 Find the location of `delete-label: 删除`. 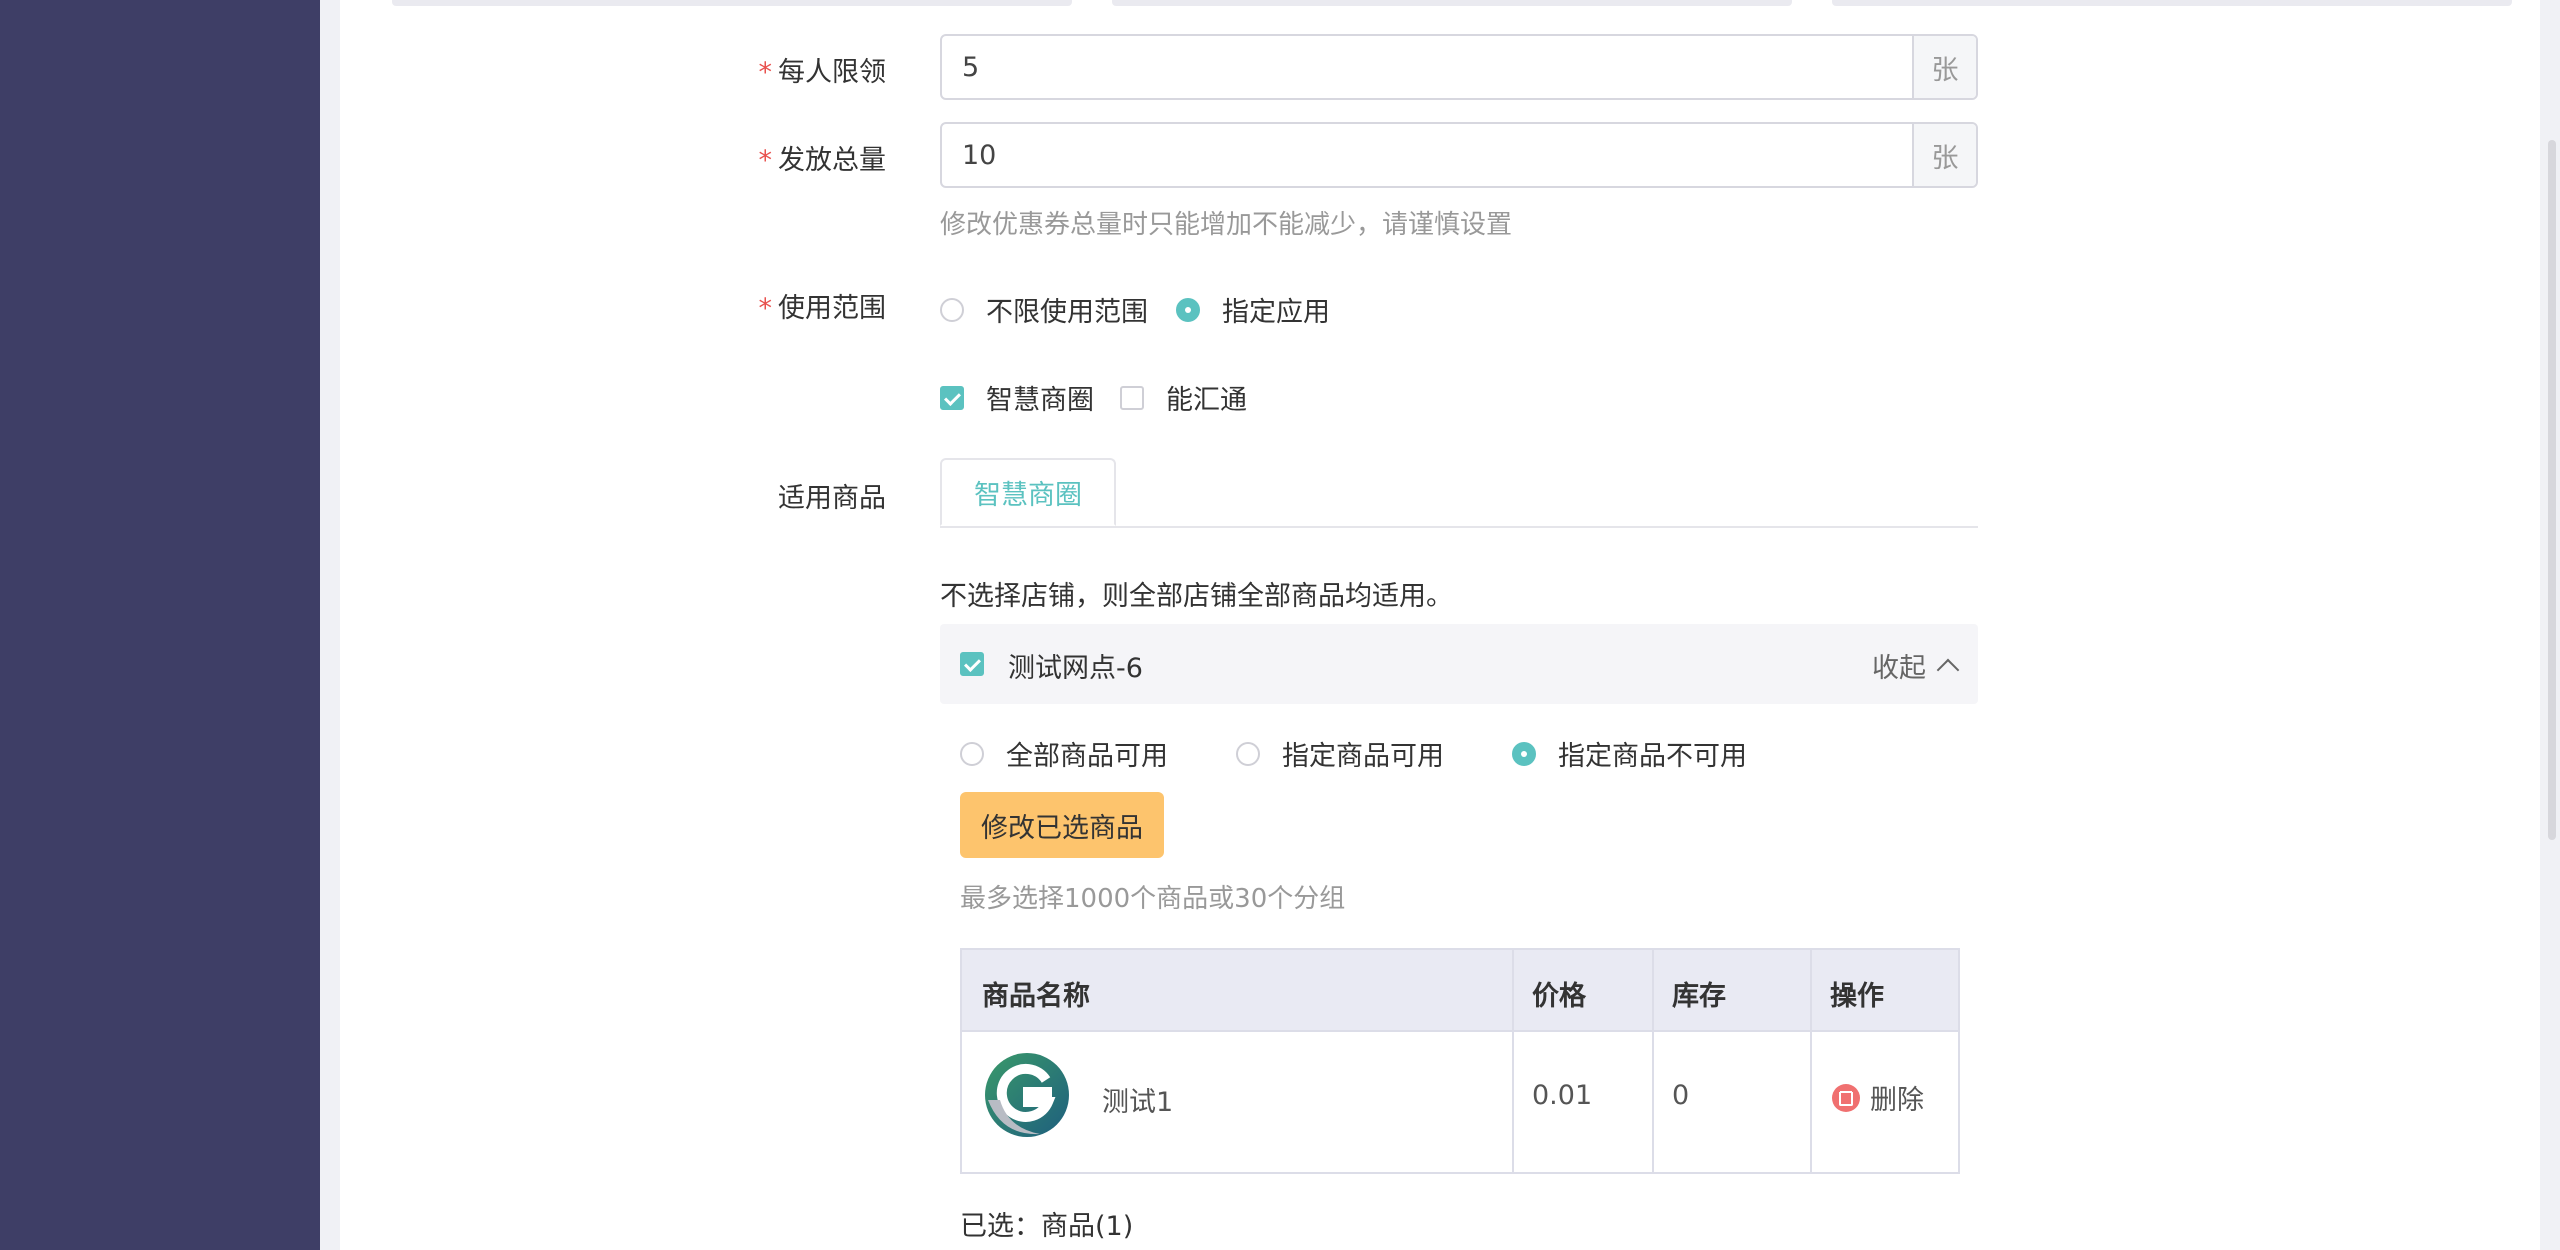

delete-label: 删除 is located at coordinates (1897, 1100).